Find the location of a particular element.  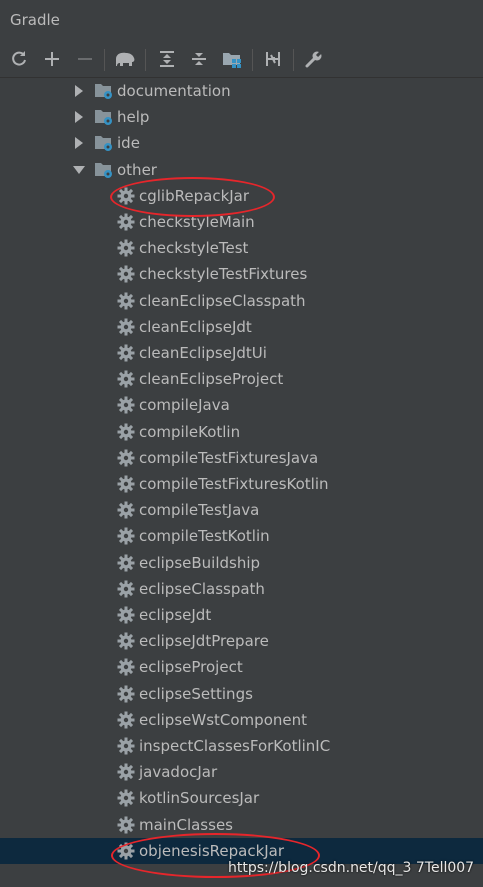

panel-title: Gradle is located at coordinates (35, 20).